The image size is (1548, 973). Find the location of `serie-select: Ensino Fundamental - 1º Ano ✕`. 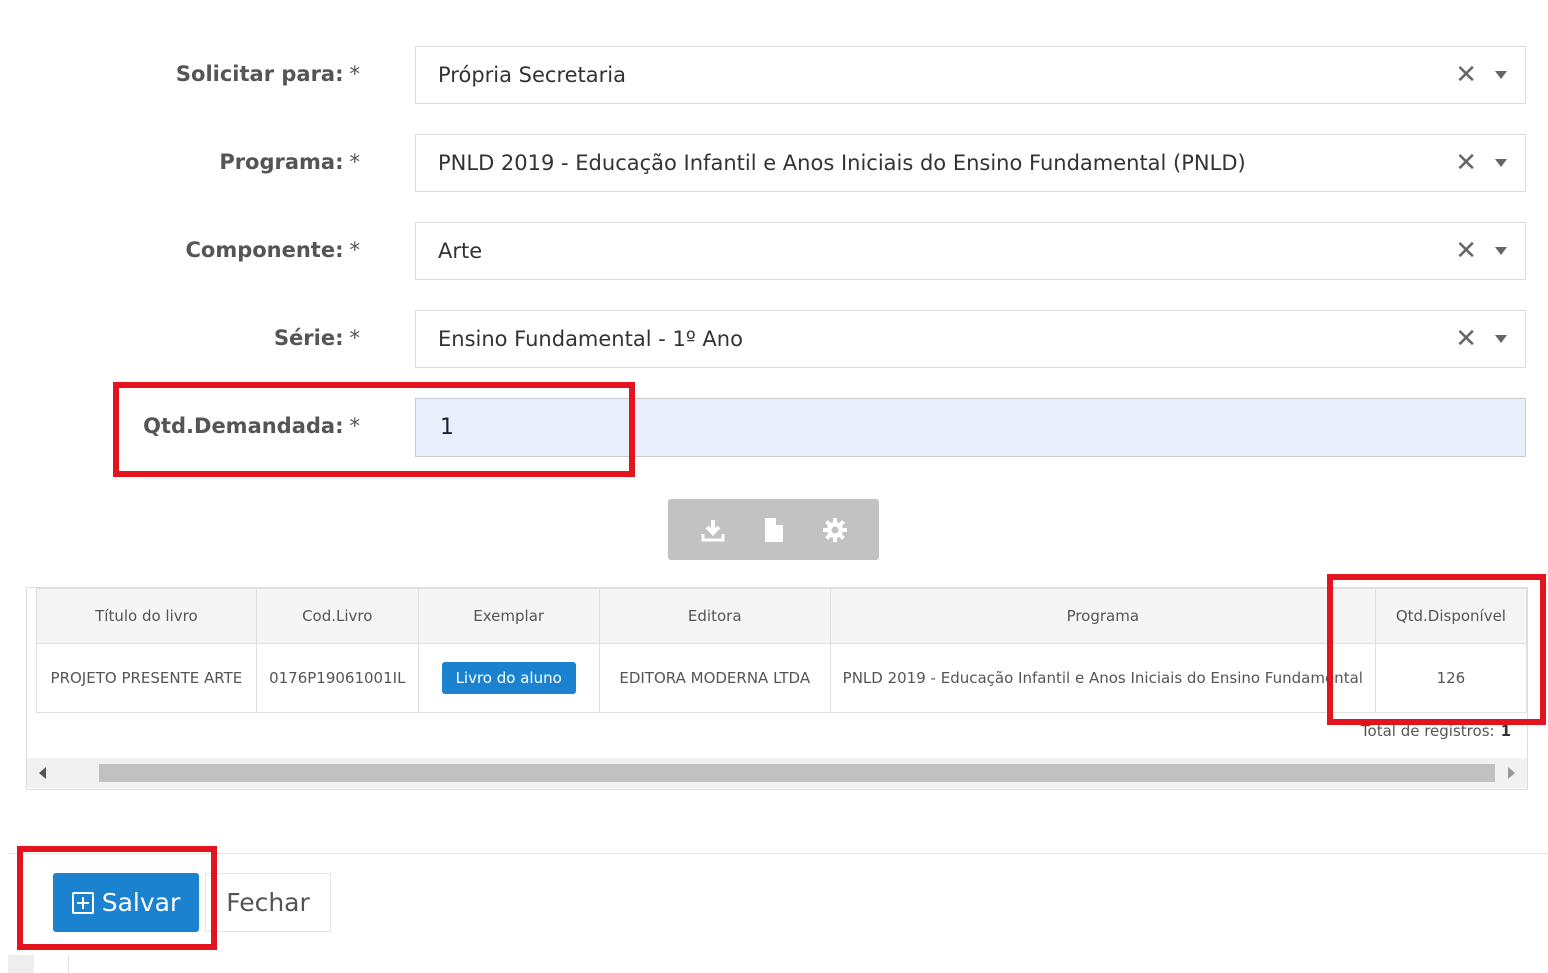

serie-select: Ensino Fundamental - 1º Ano ✕ is located at coordinates (970, 339).